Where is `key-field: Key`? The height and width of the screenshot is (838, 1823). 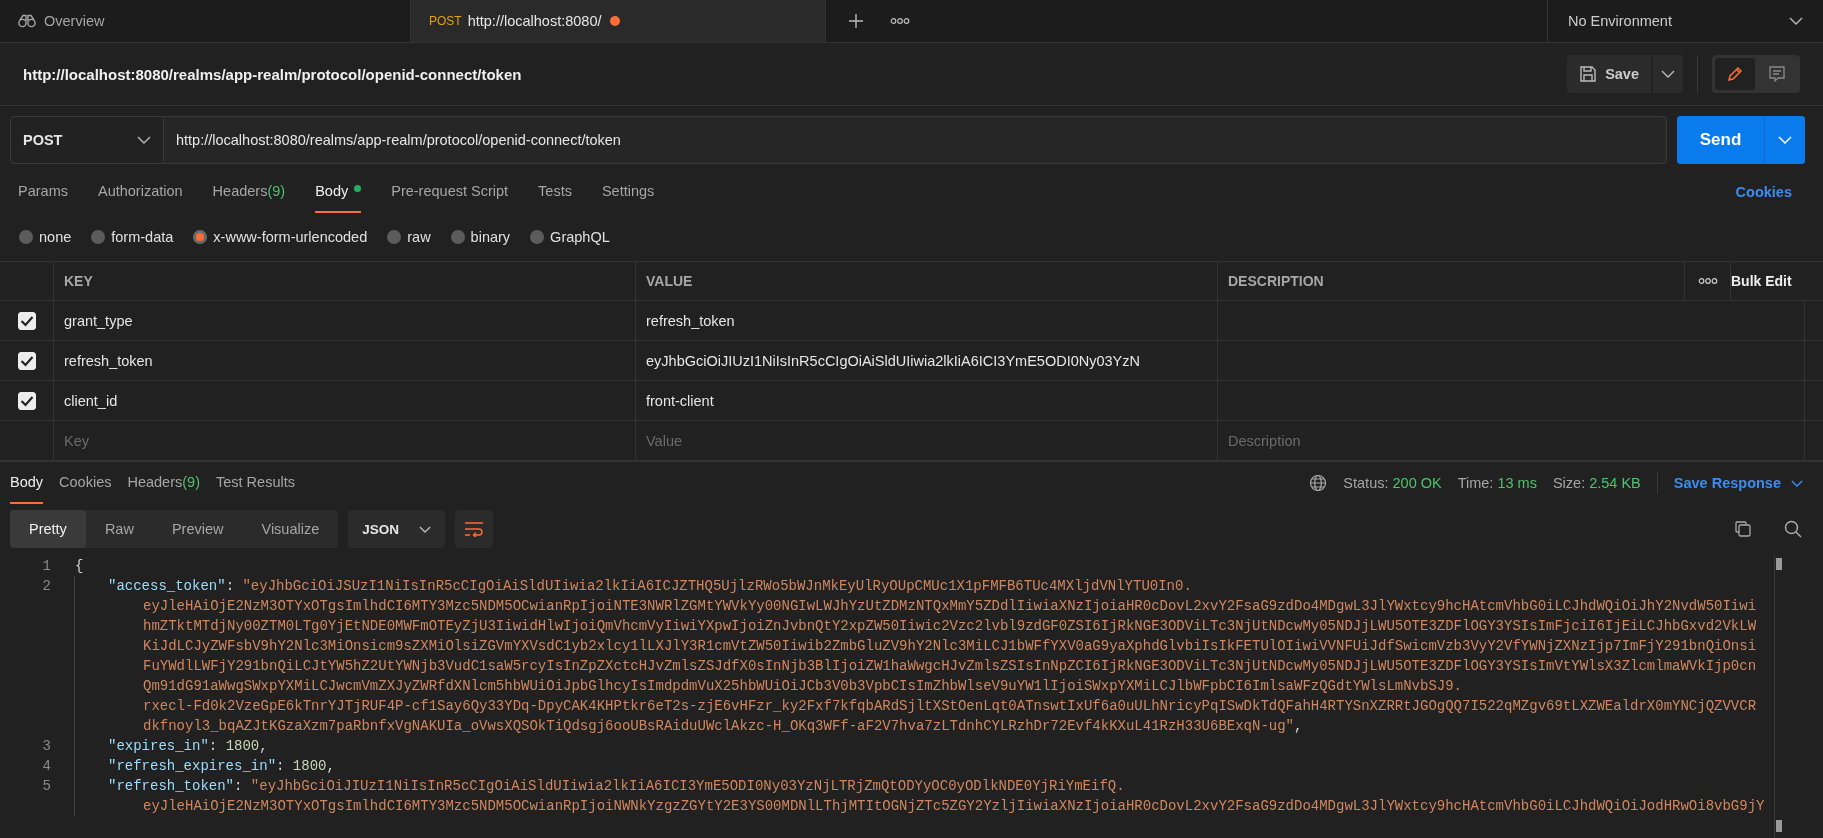 key-field: Key is located at coordinates (344, 440).